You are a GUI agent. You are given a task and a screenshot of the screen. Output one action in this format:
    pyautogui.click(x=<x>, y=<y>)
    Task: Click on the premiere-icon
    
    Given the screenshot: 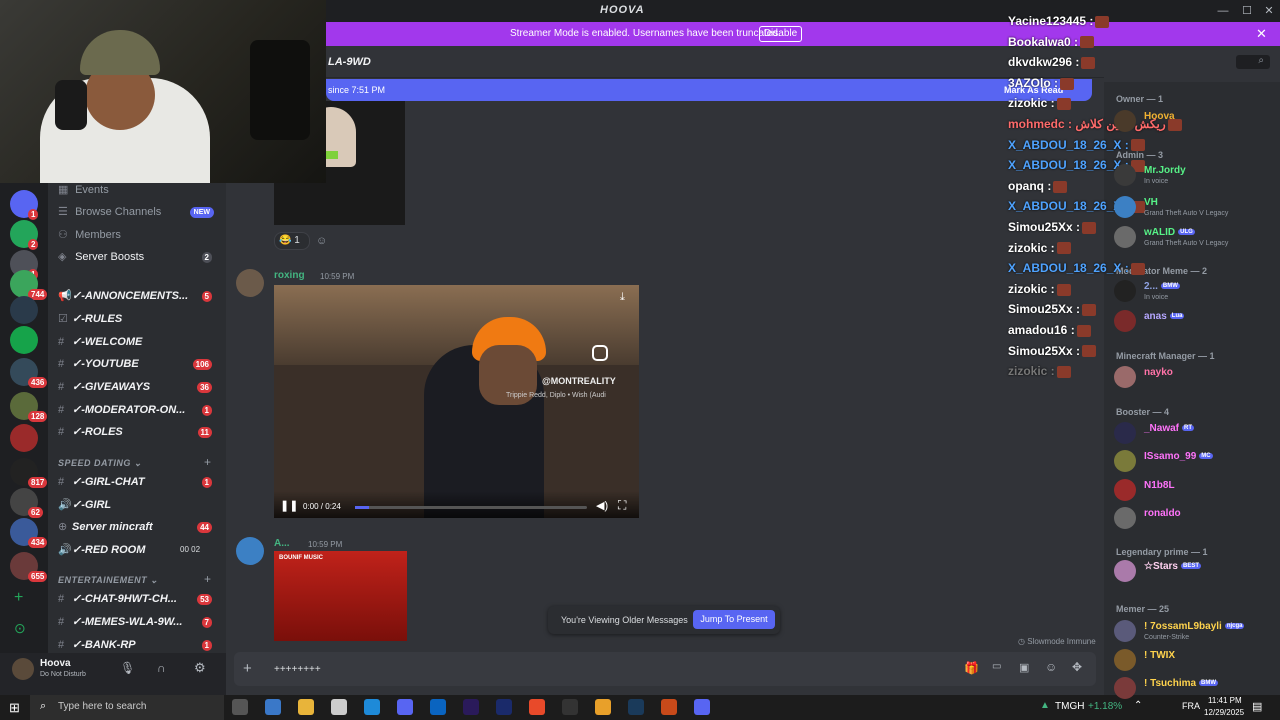 What is the action you would take?
    pyautogui.click(x=471, y=707)
    